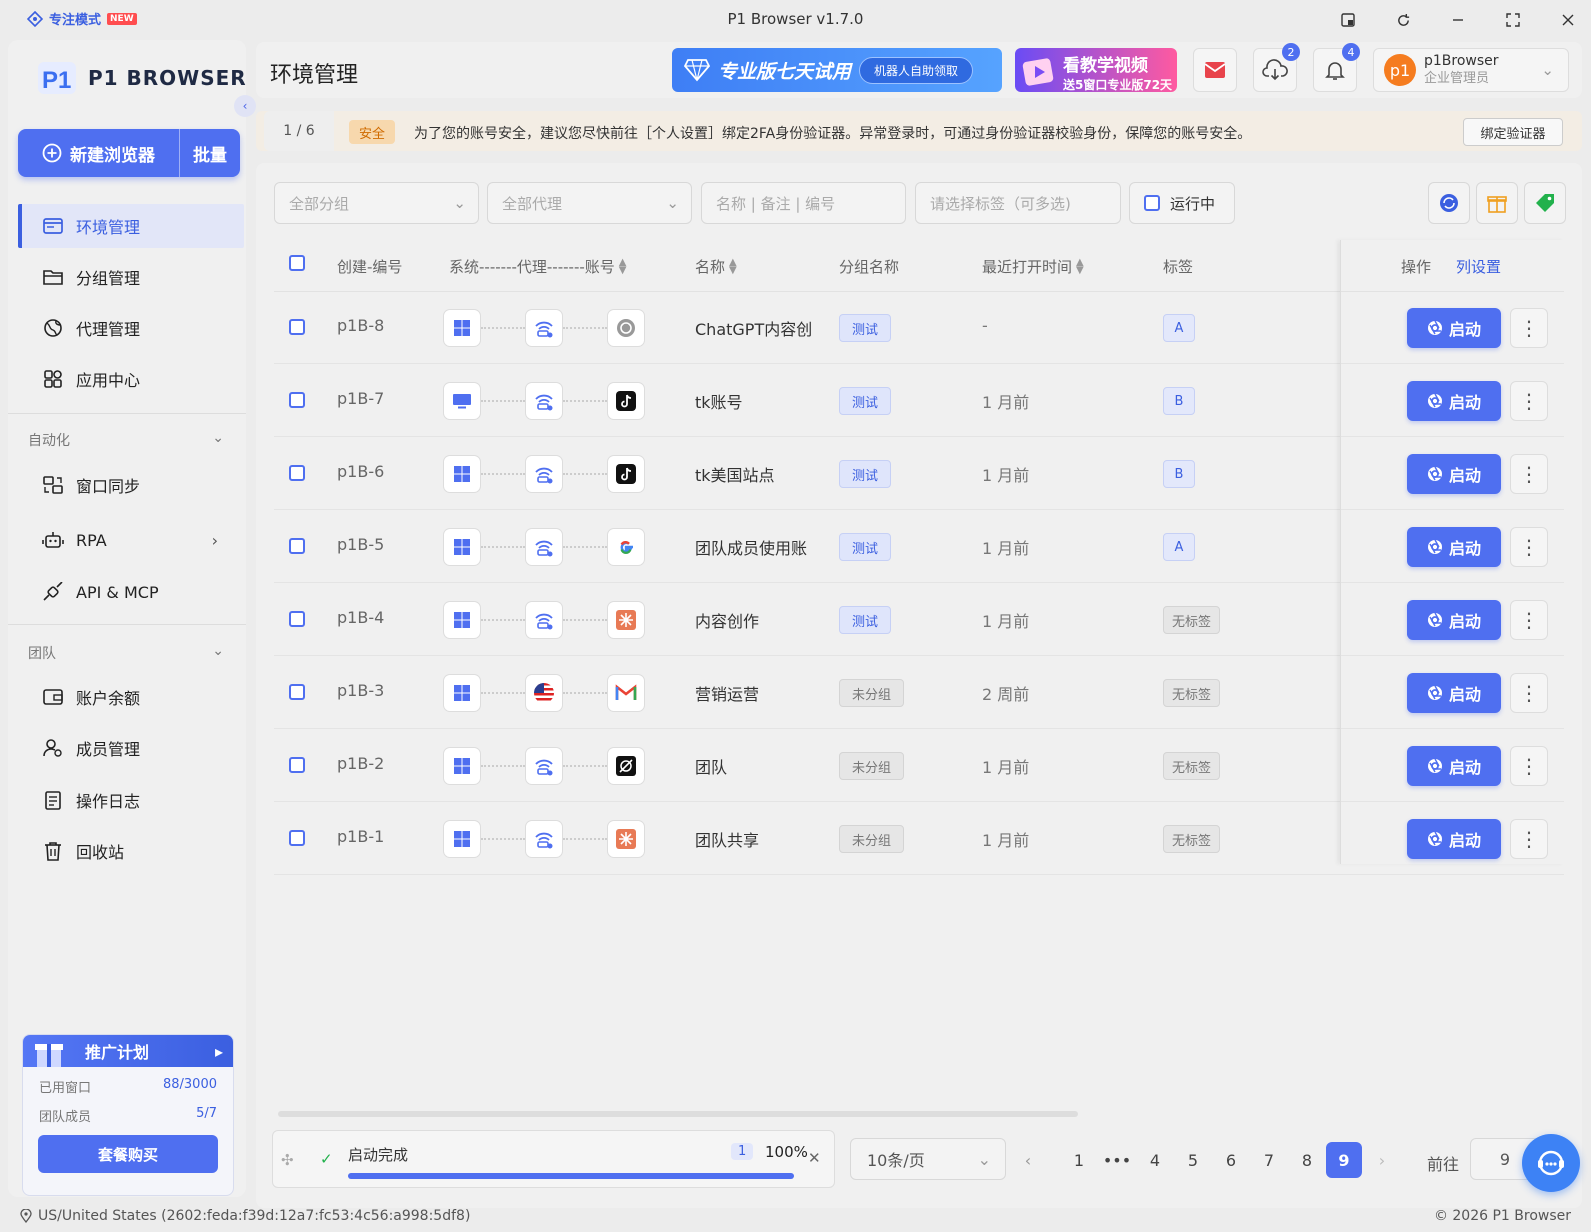 The height and width of the screenshot is (1232, 1591). I want to click on google-icon, so click(626, 547).